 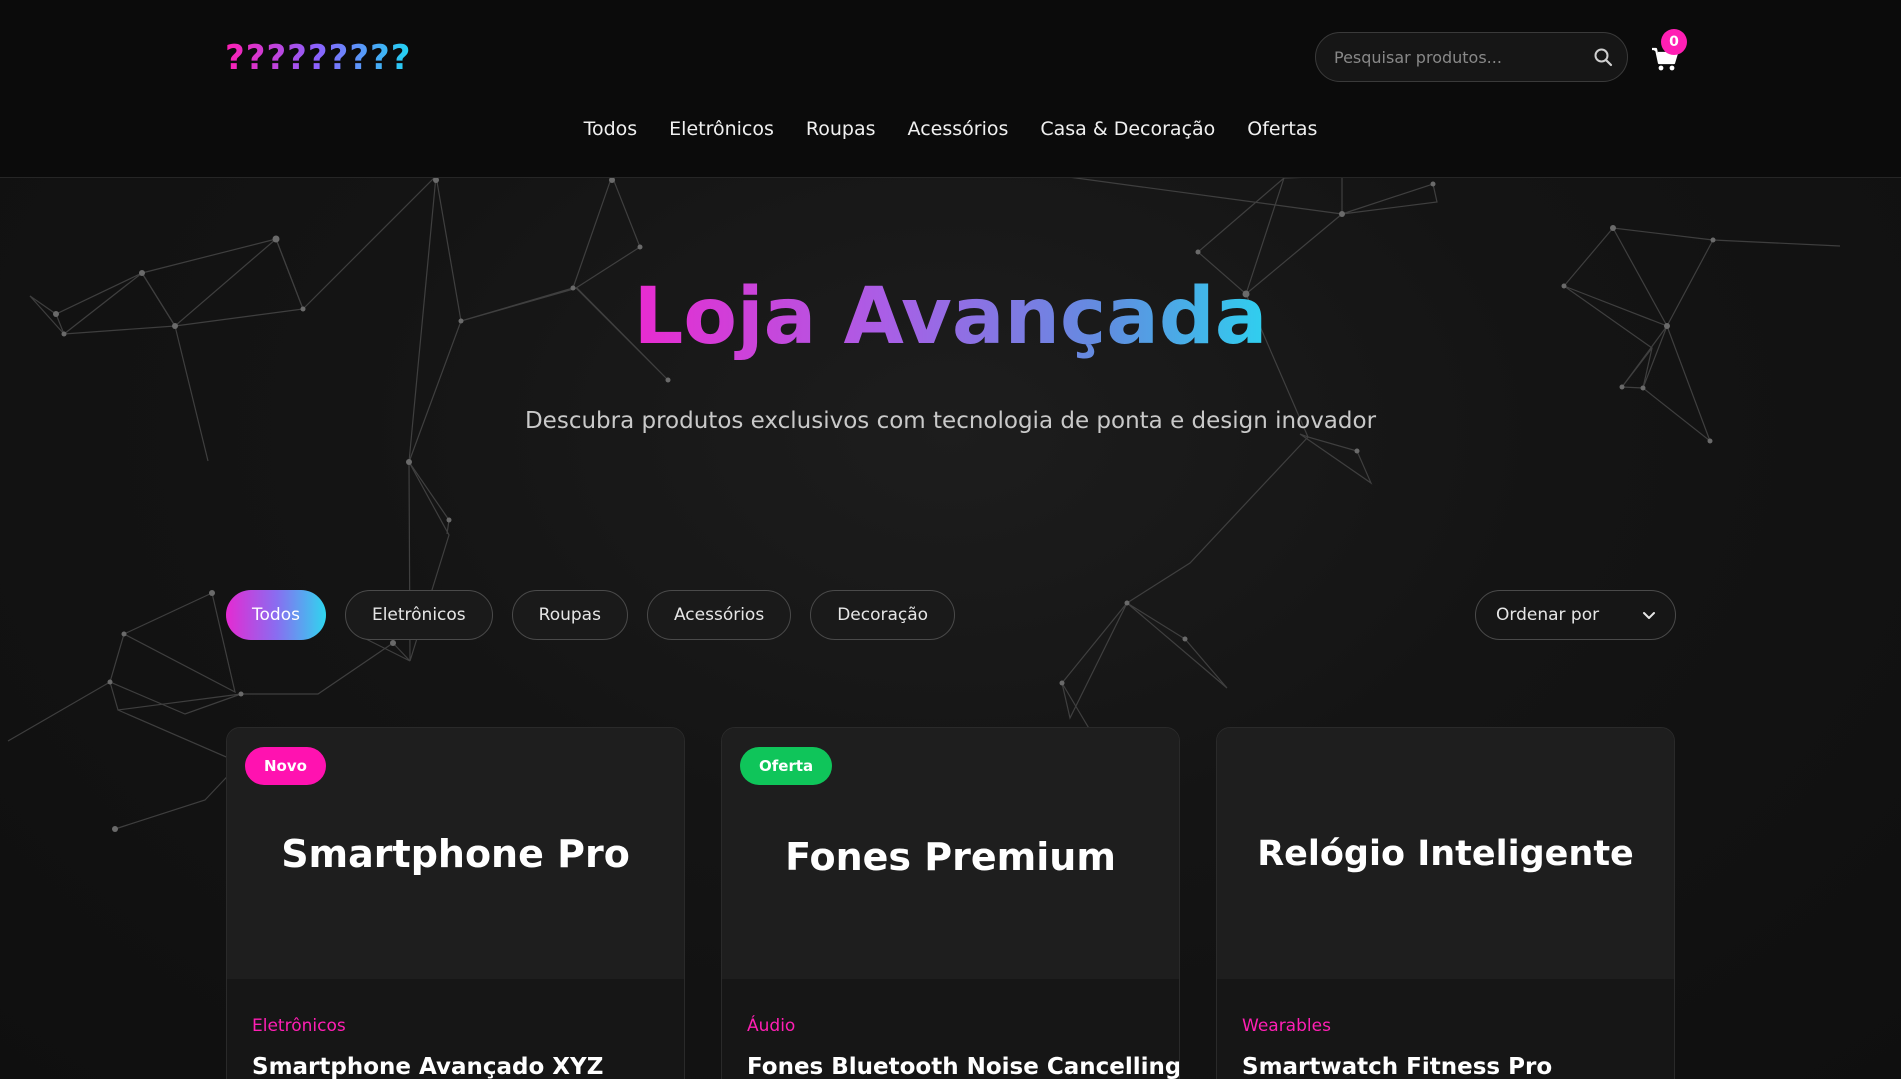 What do you see at coordinates (1459, 57) in the screenshot?
I see `search-input` at bounding box center [1459, 57].